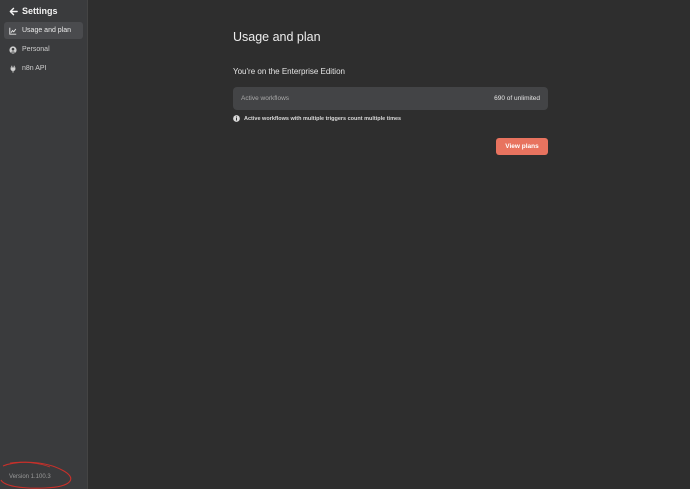 The width and height of the screenshot is (690, 489). Describe the element at coordinates (517, 98) in the screenshot. I see `usage-value: 690 of unlimited` at that location.